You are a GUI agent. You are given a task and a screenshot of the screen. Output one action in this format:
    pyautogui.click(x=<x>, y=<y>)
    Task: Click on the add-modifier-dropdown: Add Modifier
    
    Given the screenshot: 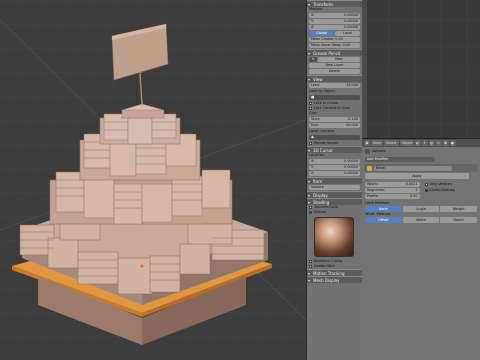 What is the action you would take?
    pyautogui.click(x=400, y=159)
    